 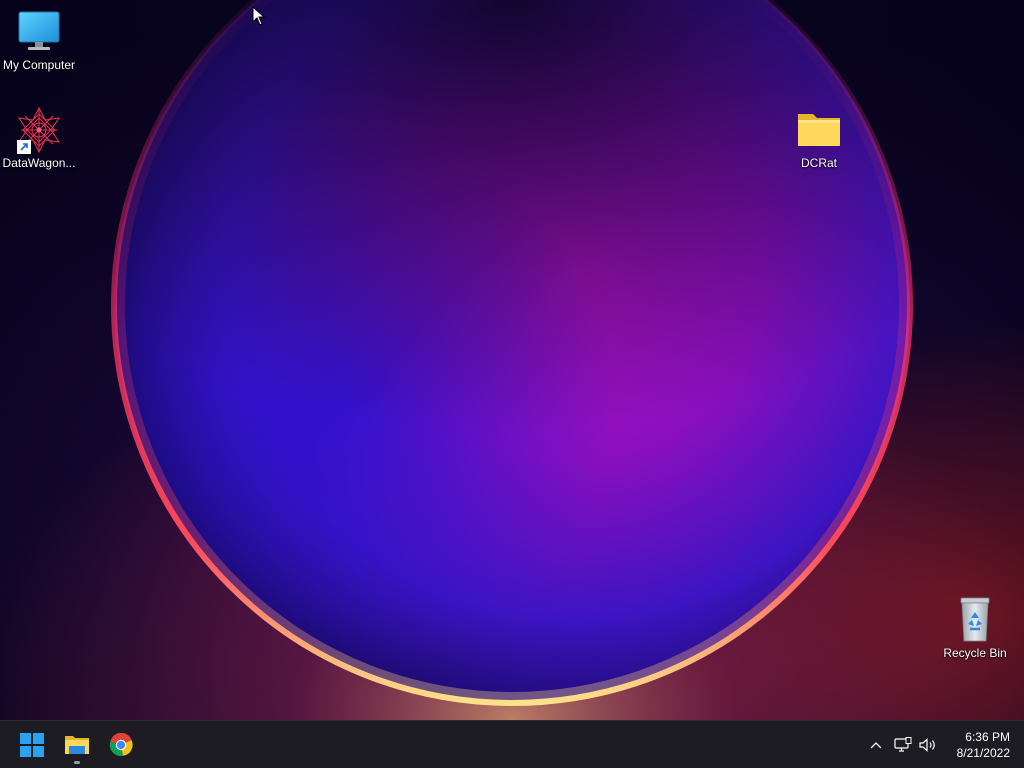 I want to click on taskbar-file-explorer-button, so click(x=77, y=745).